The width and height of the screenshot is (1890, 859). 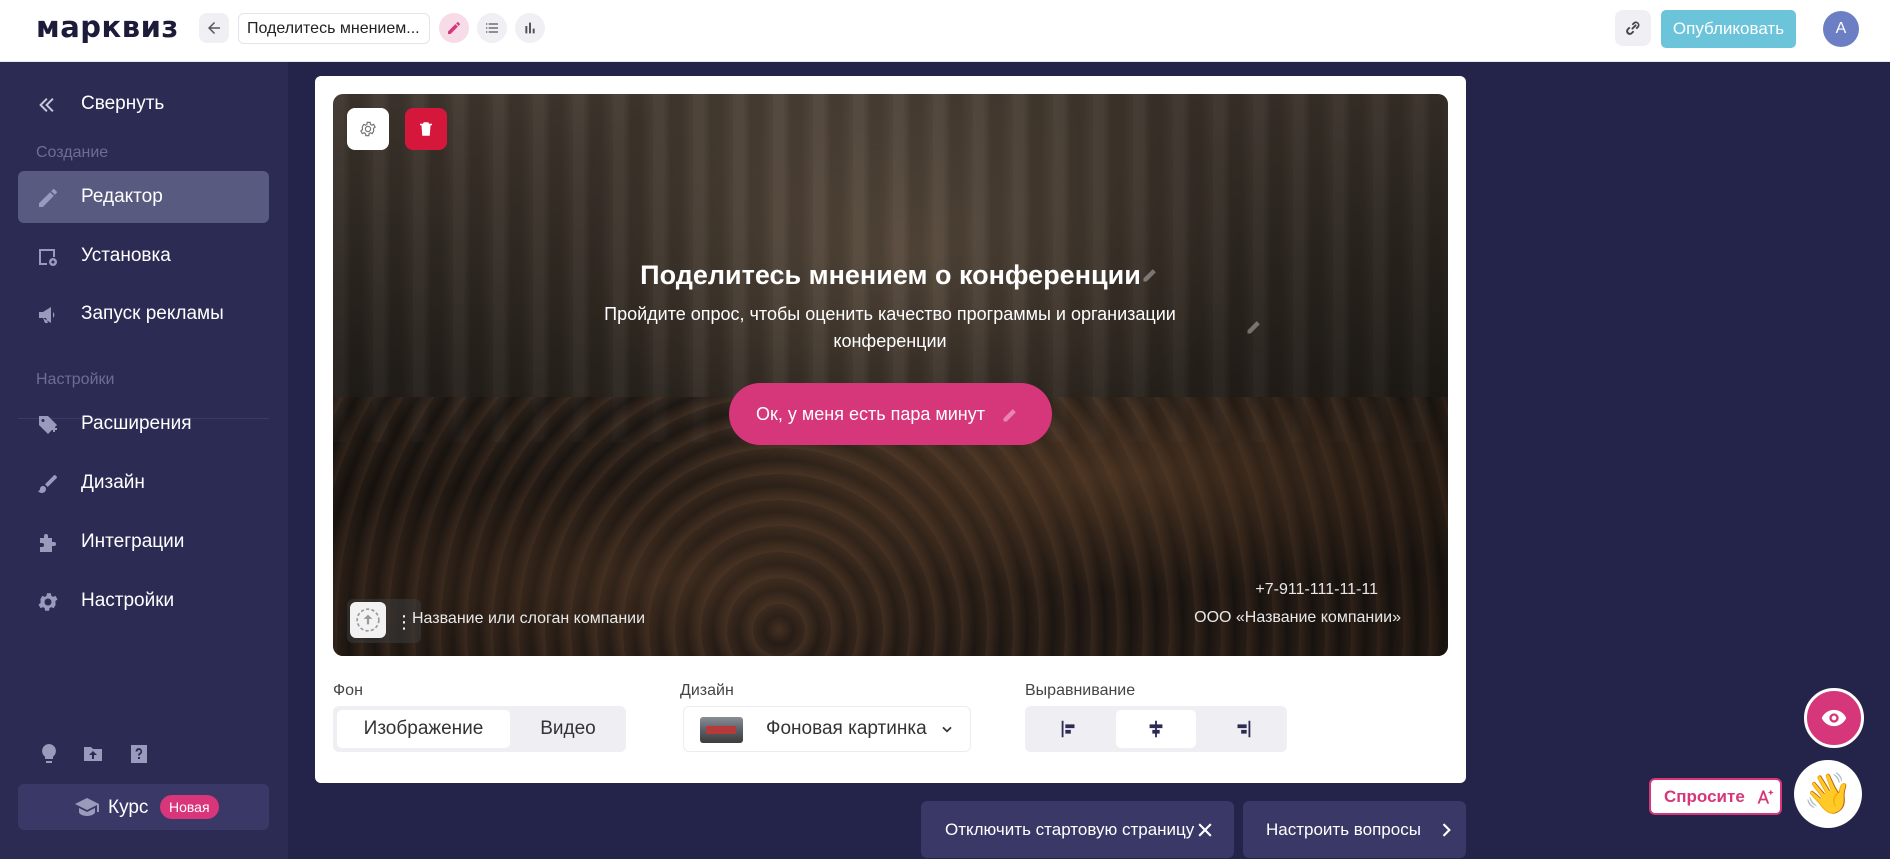 I want to click on logo-upload-button, so click(x=368, y=620).